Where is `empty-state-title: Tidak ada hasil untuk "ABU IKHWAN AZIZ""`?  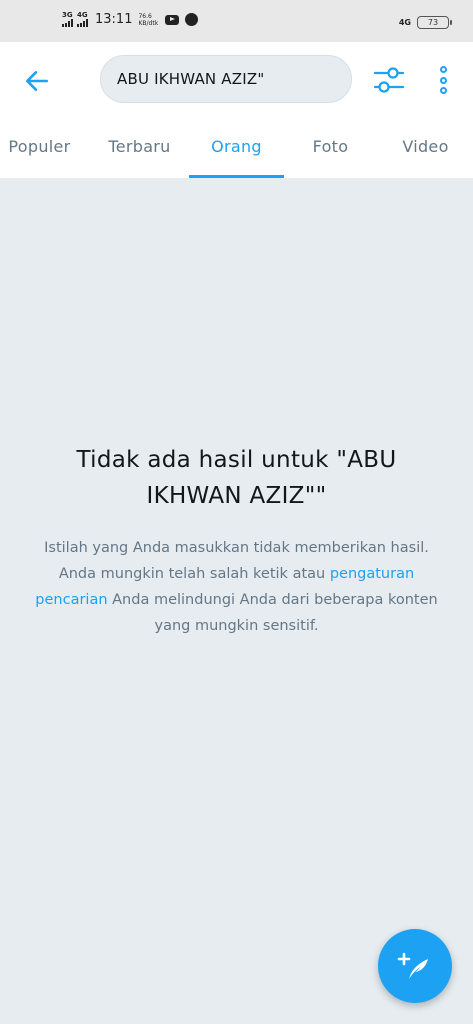 empty-state-title: Tidak ada hasil untuk "ABU IKHWAN AZIZ"" is located at coordinates (236, 478).